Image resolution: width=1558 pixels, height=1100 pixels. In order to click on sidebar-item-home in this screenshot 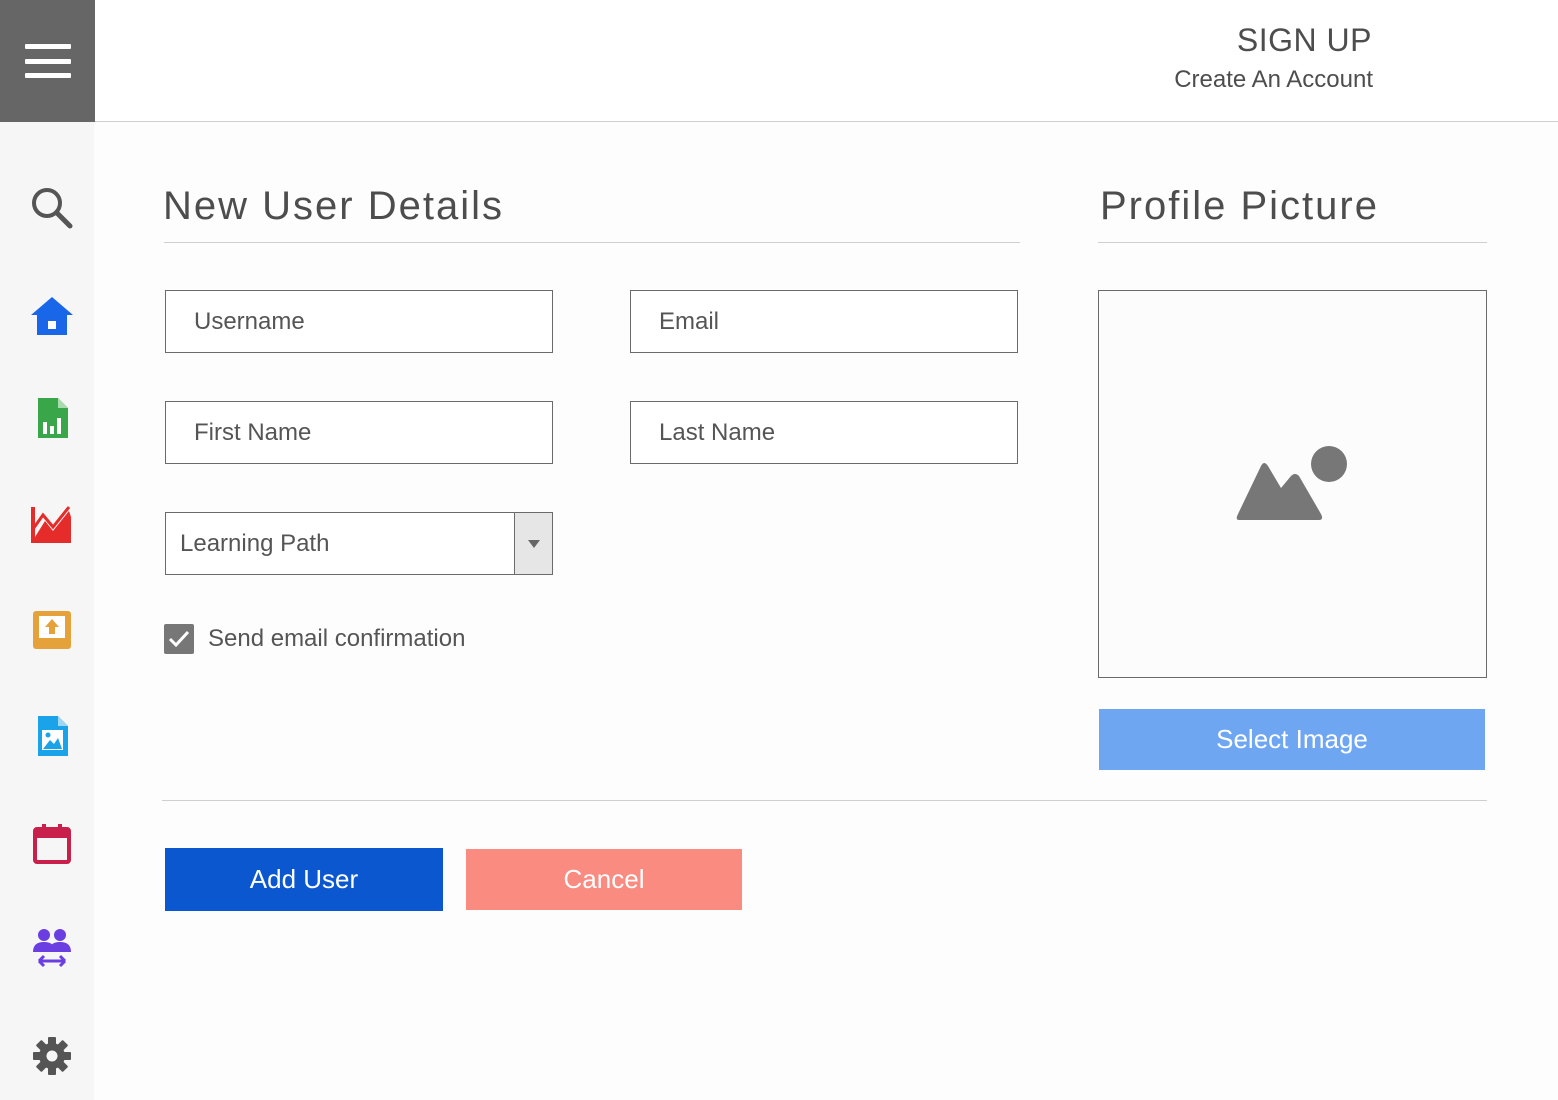, I will do `click(52, 316)`.